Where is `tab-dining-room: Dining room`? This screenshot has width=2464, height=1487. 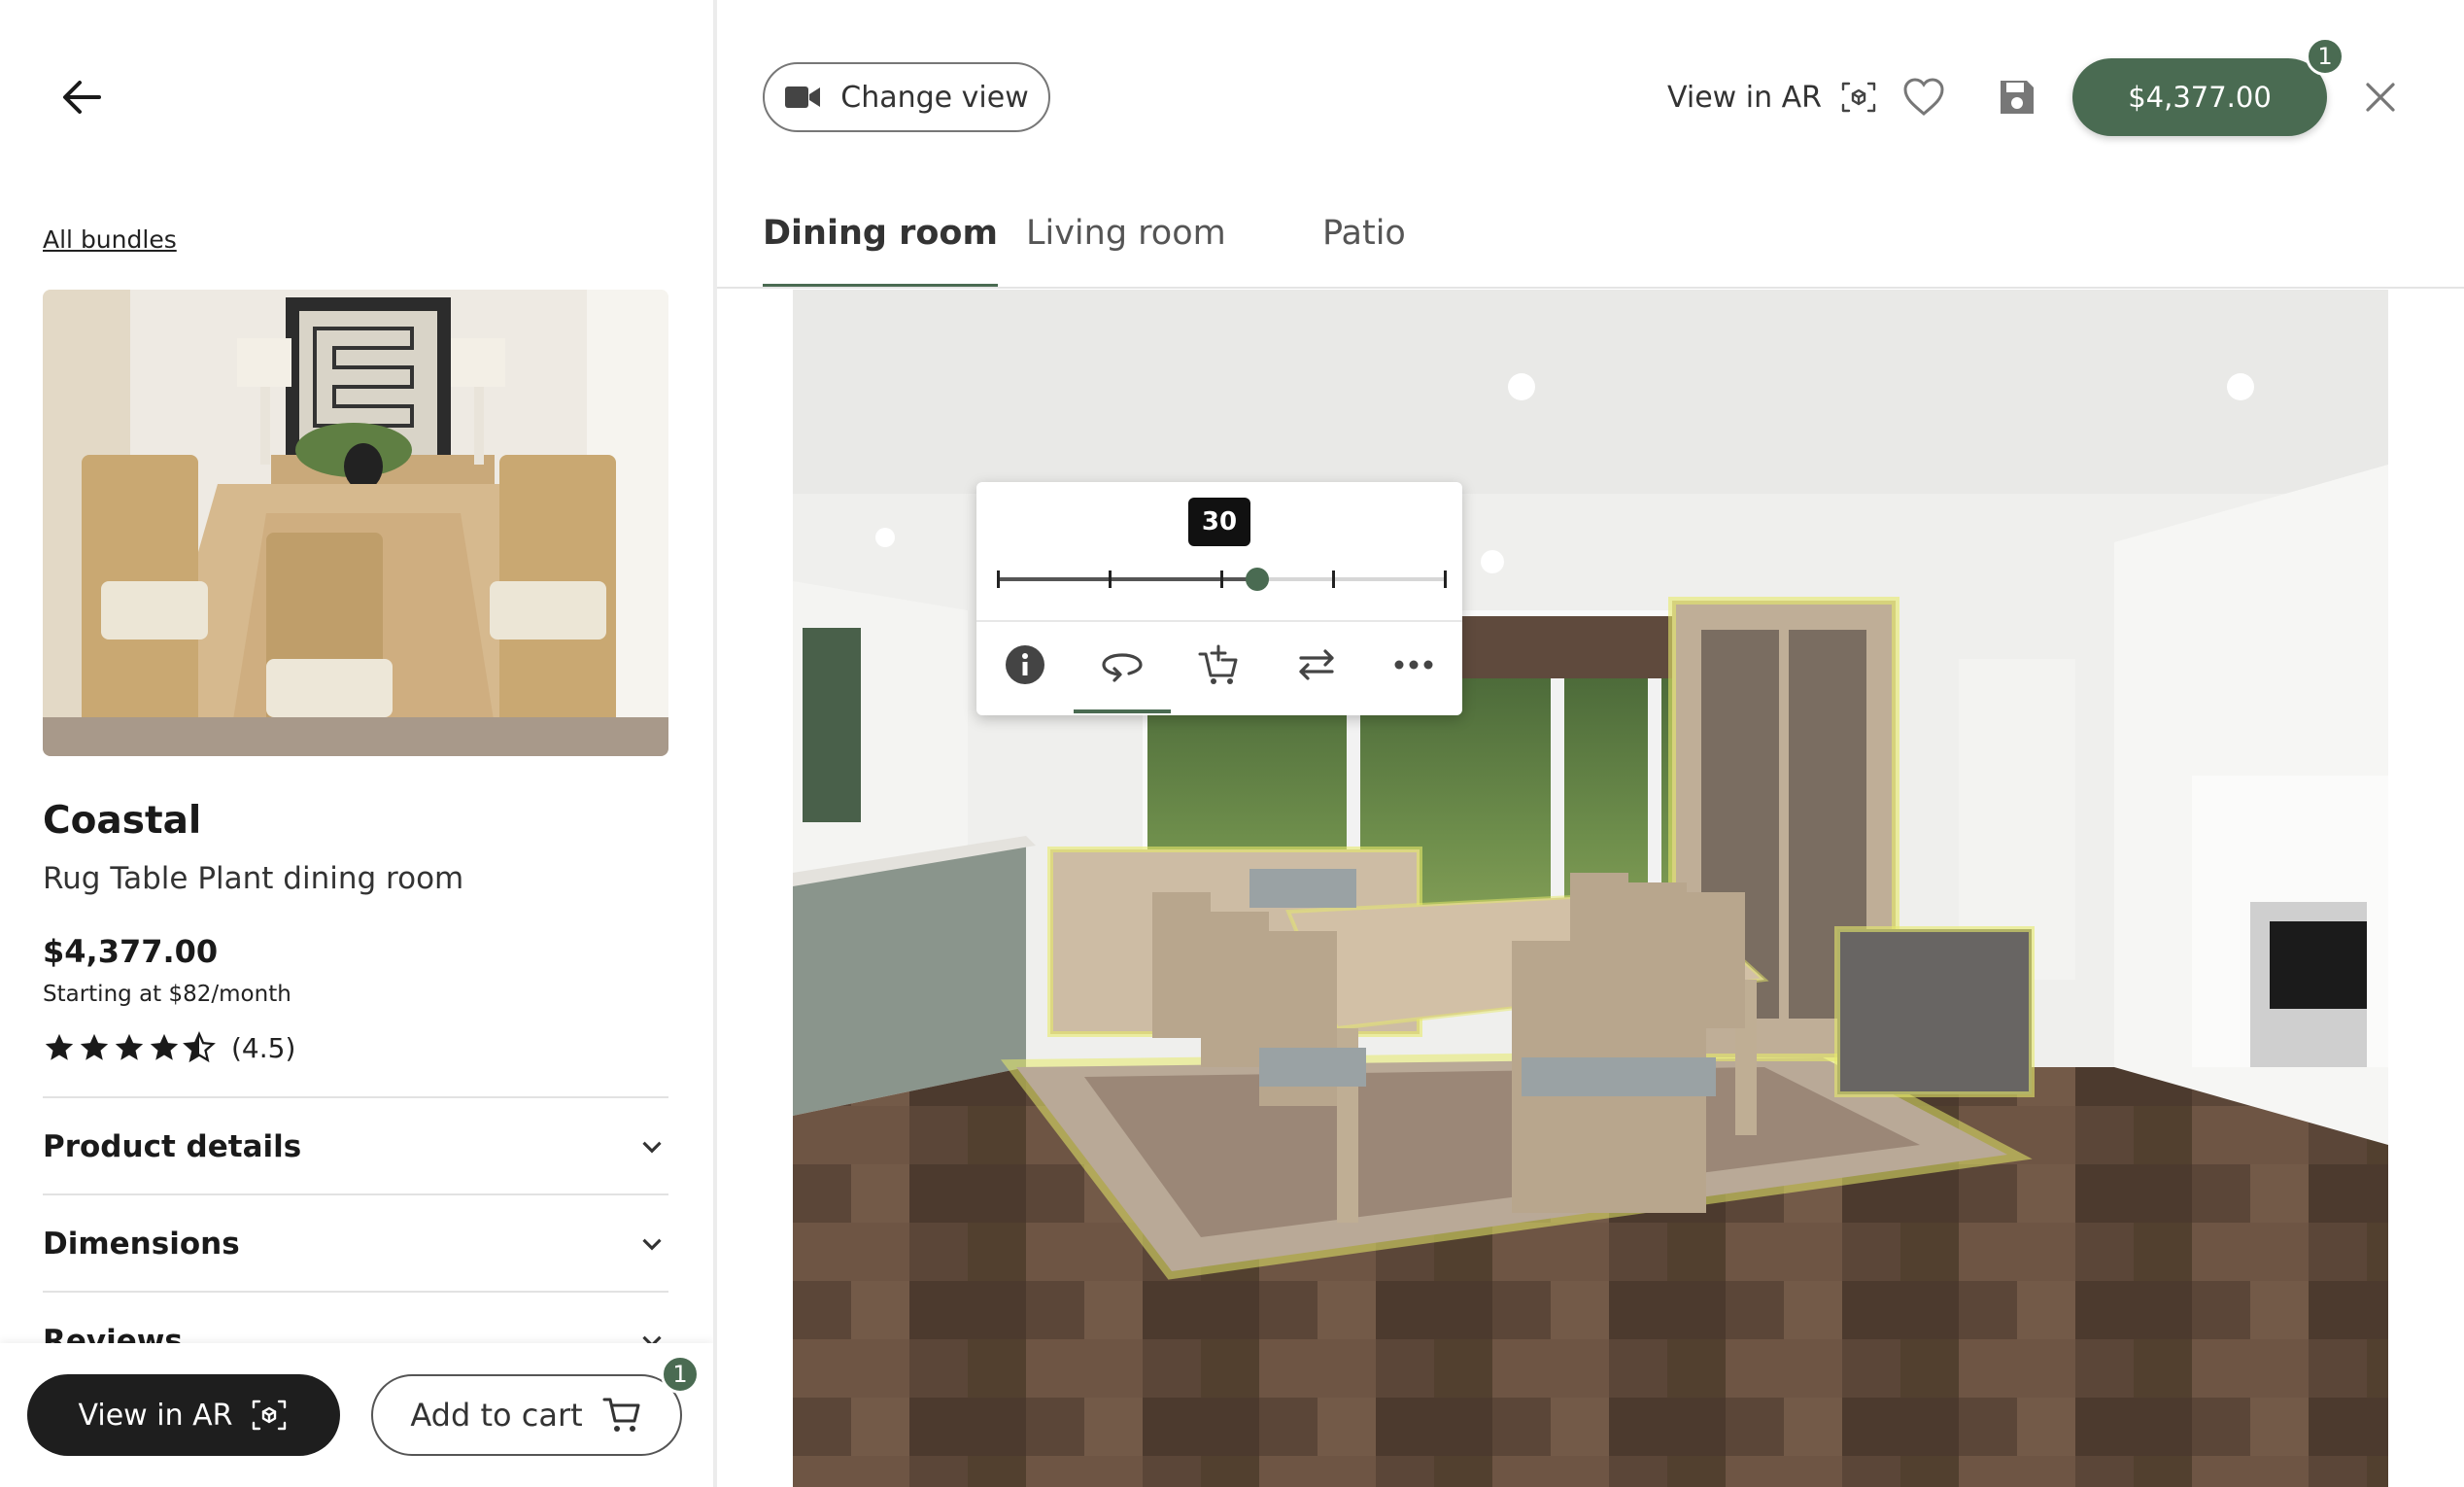
tab-dining-room: Dining room is located at coordinates (880, 251).